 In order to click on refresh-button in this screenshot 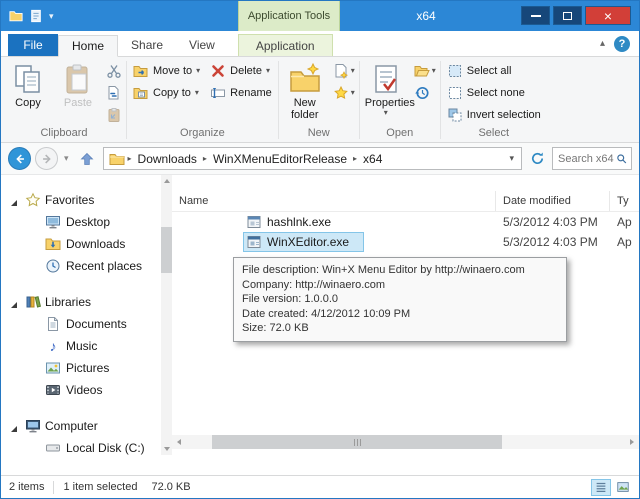, I will do `click(537, 158)`.